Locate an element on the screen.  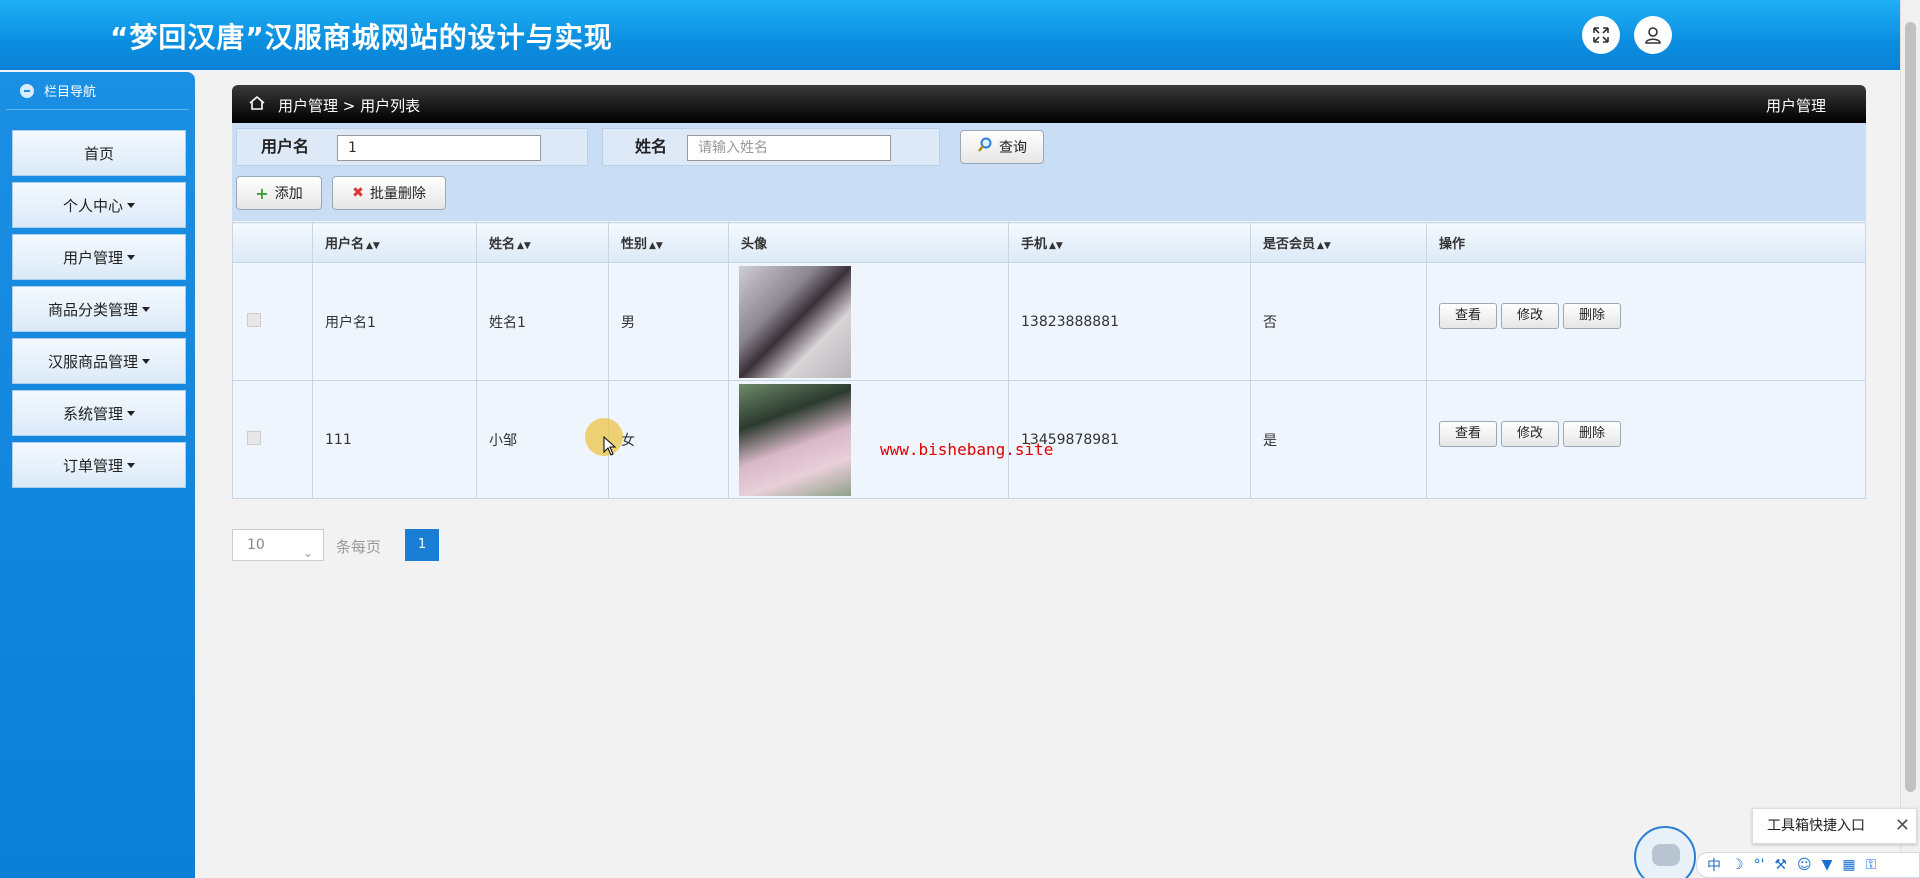
sidebar-item-system-management: 系统管理 is located at coordinates (99, 413).